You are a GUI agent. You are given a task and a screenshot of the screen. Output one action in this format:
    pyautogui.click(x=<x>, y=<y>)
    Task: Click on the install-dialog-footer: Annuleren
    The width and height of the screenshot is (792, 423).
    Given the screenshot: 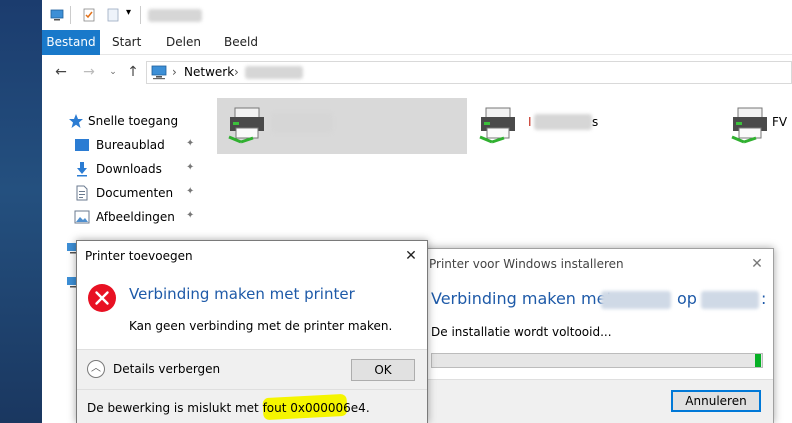 What is the action you would take?
    pyautogui.click(x=599, y=401)
    